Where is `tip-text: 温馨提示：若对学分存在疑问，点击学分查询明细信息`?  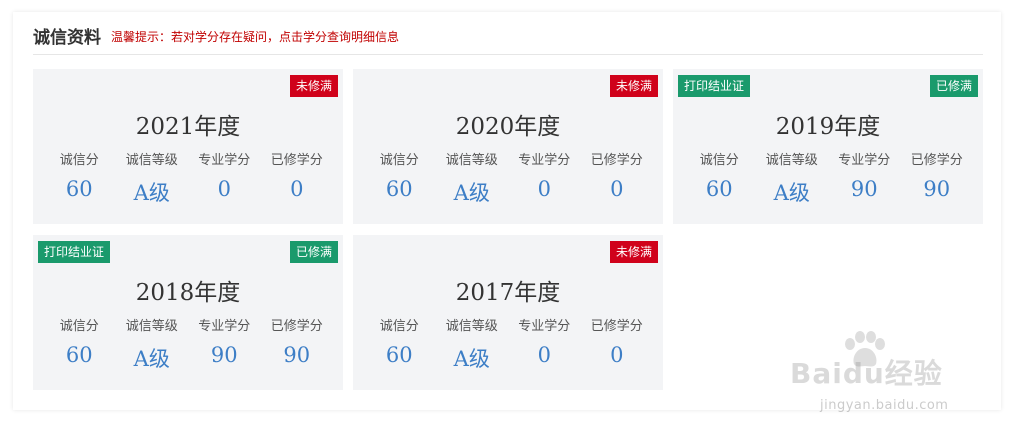 tip-text: 温馨提示：若对学分存在疑问，点击学分查询明细信息 is located at coordinates (255, 36).